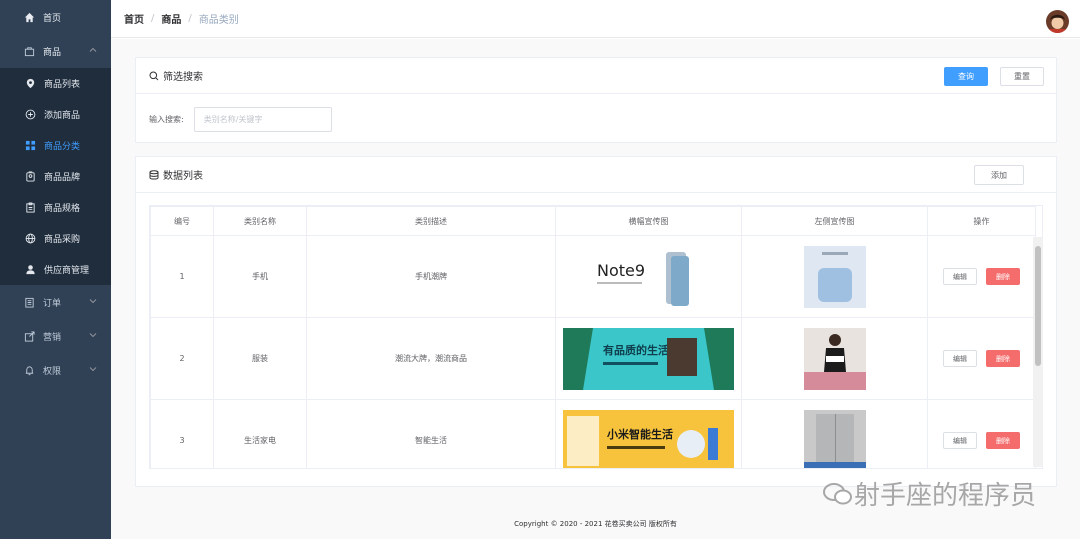 This screenshot has width=1080, height=539. Describe the element at coordinates (999, 175) in the screenshot. I see `add-button: 添加` at that location.